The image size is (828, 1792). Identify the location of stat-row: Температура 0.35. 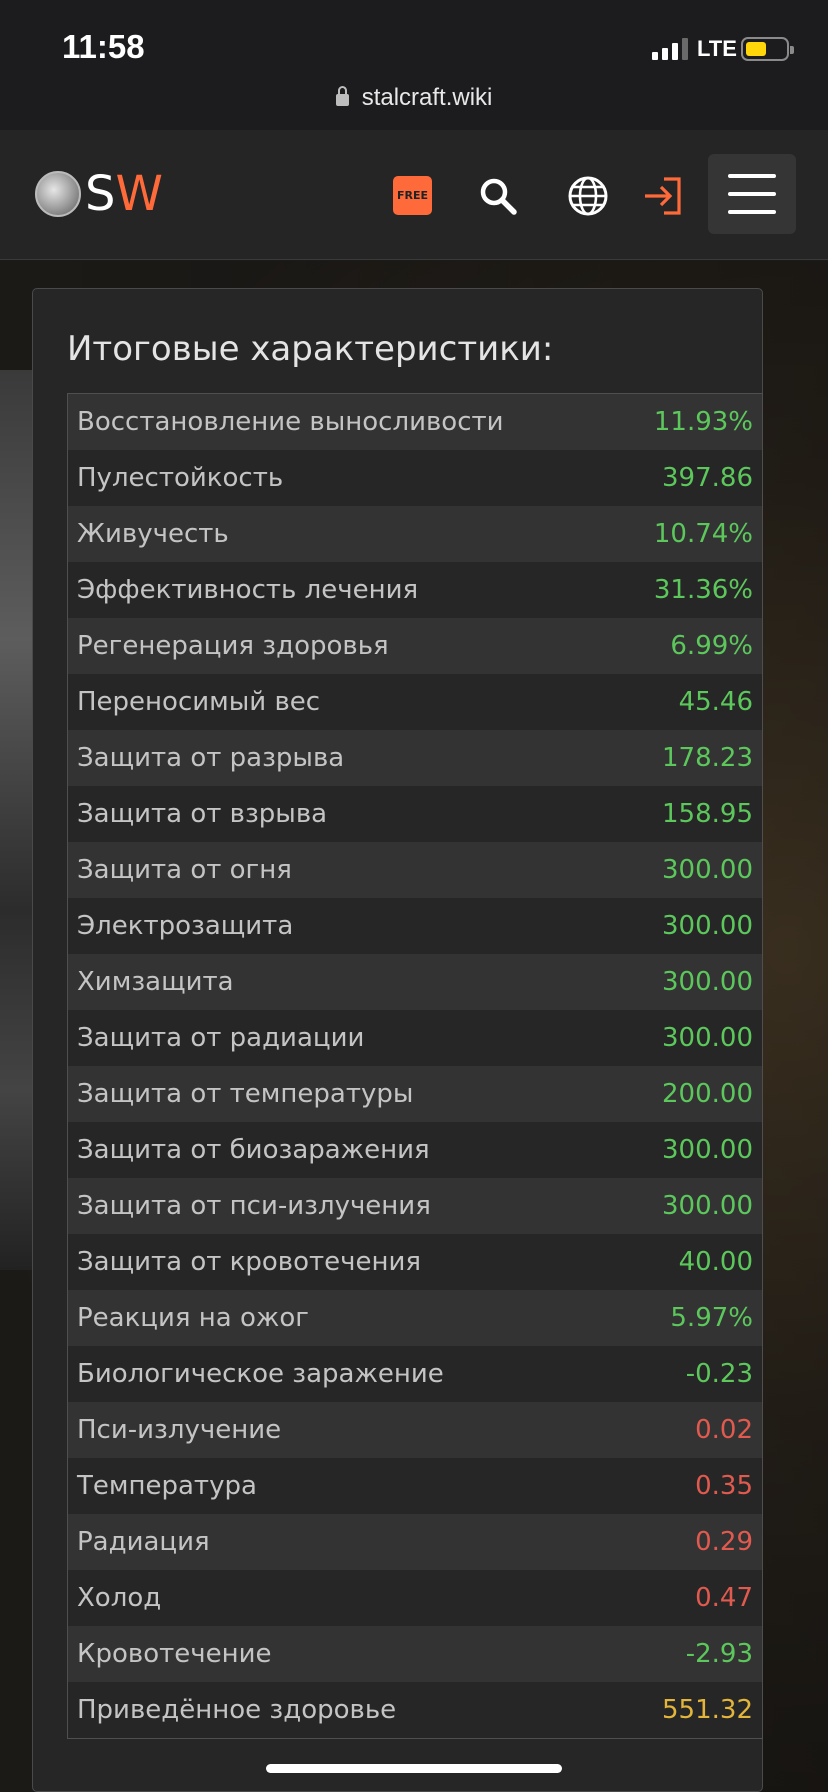
(415, 1486).